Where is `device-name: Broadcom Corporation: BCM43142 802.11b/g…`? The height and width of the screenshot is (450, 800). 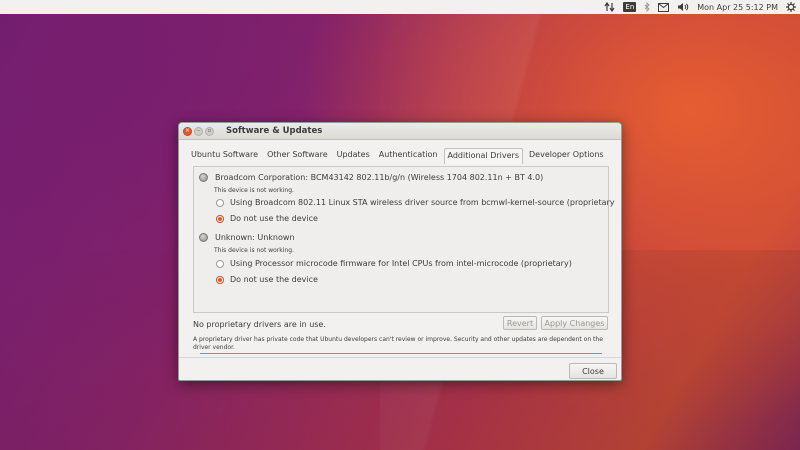
device-name: Broadcom Corporation: BCM43142 802.11b/g… is located at coordinates (379, 177).